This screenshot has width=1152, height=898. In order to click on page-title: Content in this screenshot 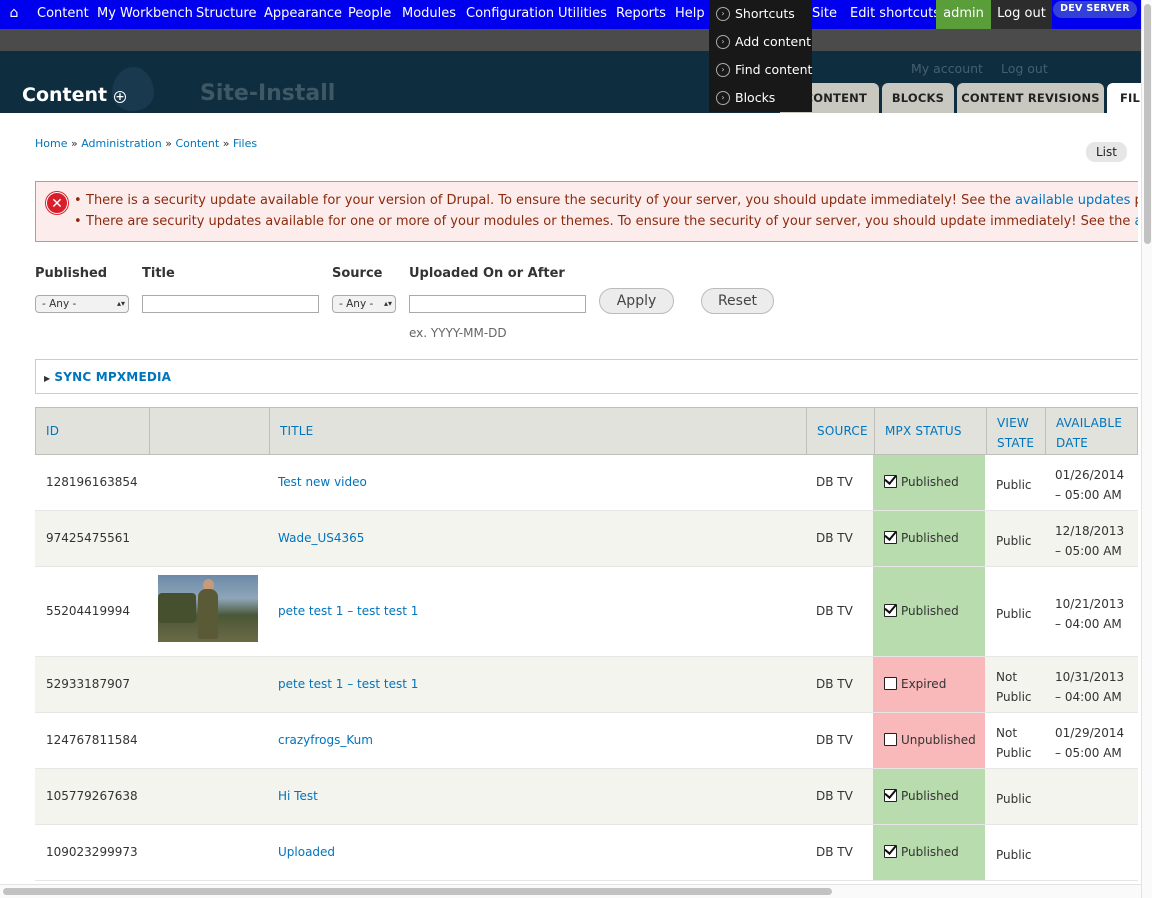, I will do `click(65, 95)`.